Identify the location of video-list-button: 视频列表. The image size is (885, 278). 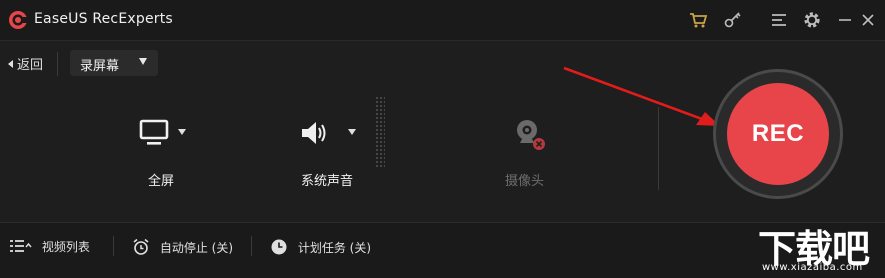
(50, 247).